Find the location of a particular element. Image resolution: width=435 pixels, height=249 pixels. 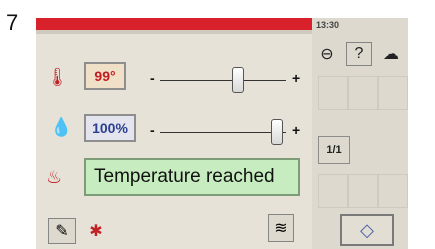

humidity-slider-knob is located at coordinates (277, 132).